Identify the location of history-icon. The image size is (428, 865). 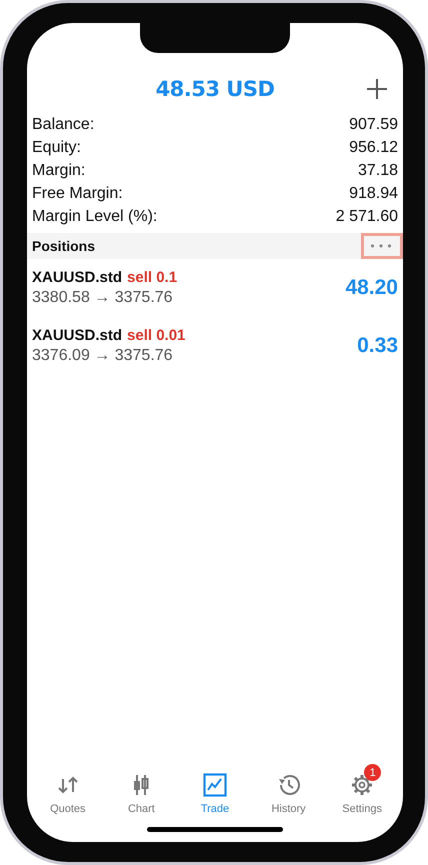
(288, 785).